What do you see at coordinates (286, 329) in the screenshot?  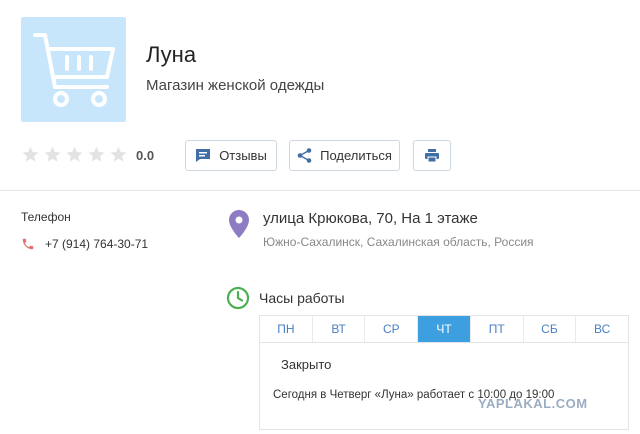 I see `tab-monday: ПН` at bounding box center [286, 329].